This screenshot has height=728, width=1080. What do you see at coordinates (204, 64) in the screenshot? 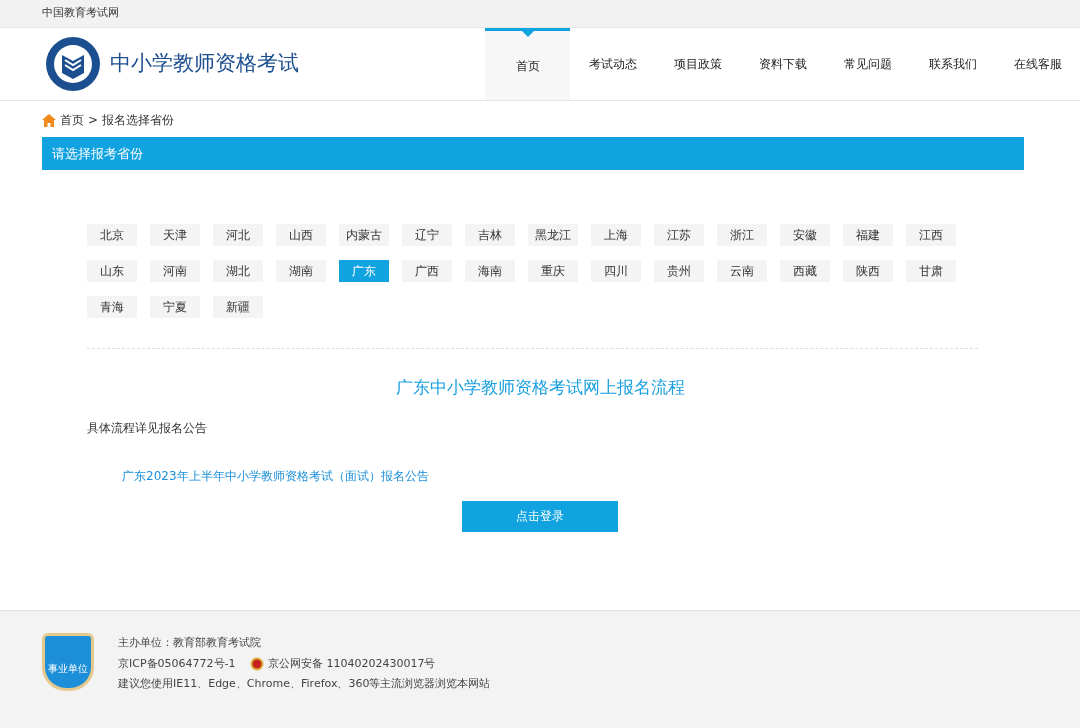
I see `site-title: 中小学教师资格考试` at bounding box center [204, 64].